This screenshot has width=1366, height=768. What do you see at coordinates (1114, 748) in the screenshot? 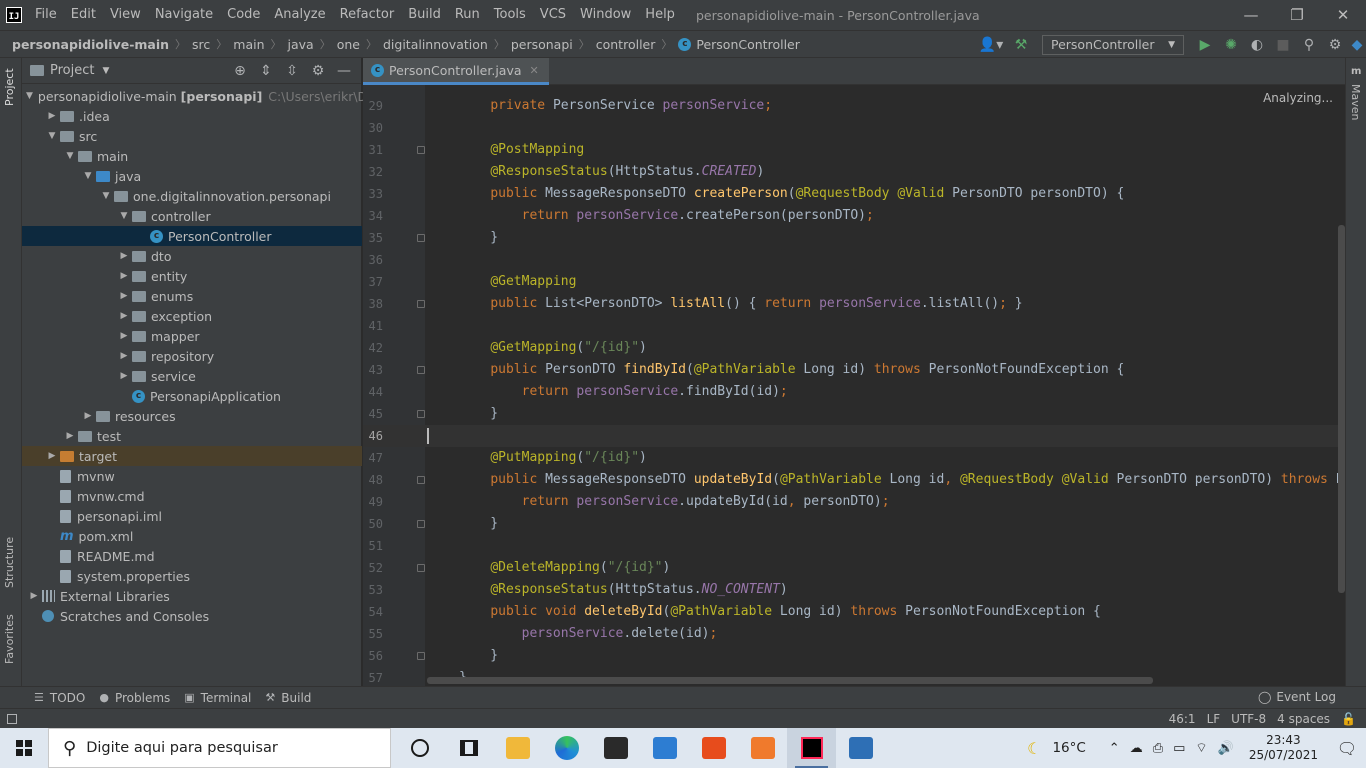
I see `chevron-up-icon: ⌃` at bounding box center [1114, 748].